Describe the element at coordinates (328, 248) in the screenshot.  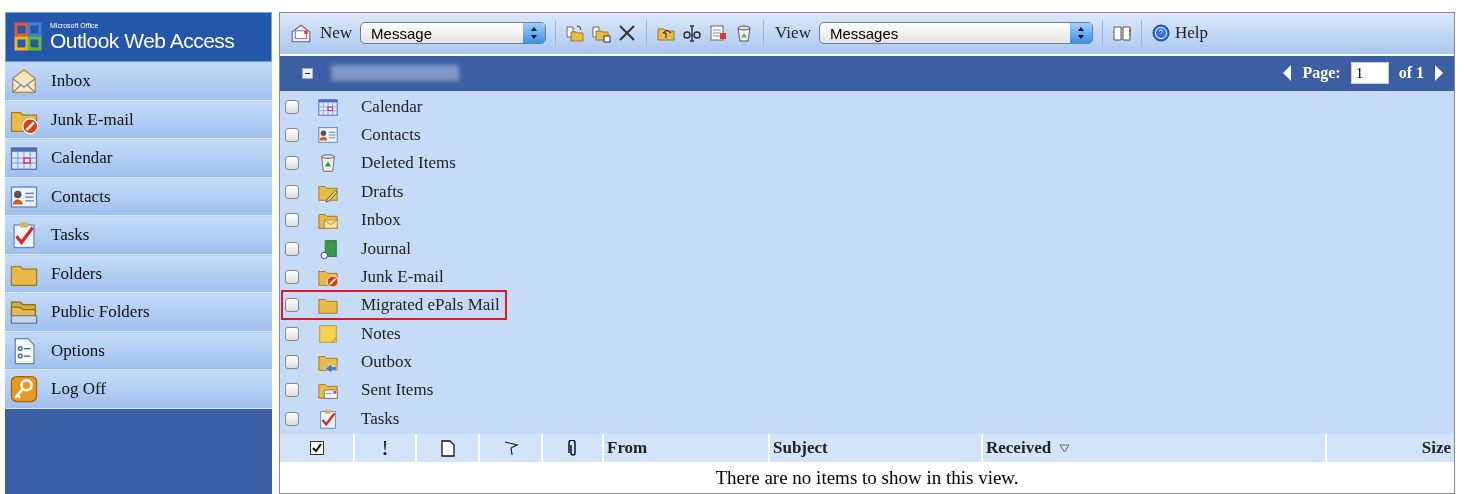
I see `journal-icon` at that location.